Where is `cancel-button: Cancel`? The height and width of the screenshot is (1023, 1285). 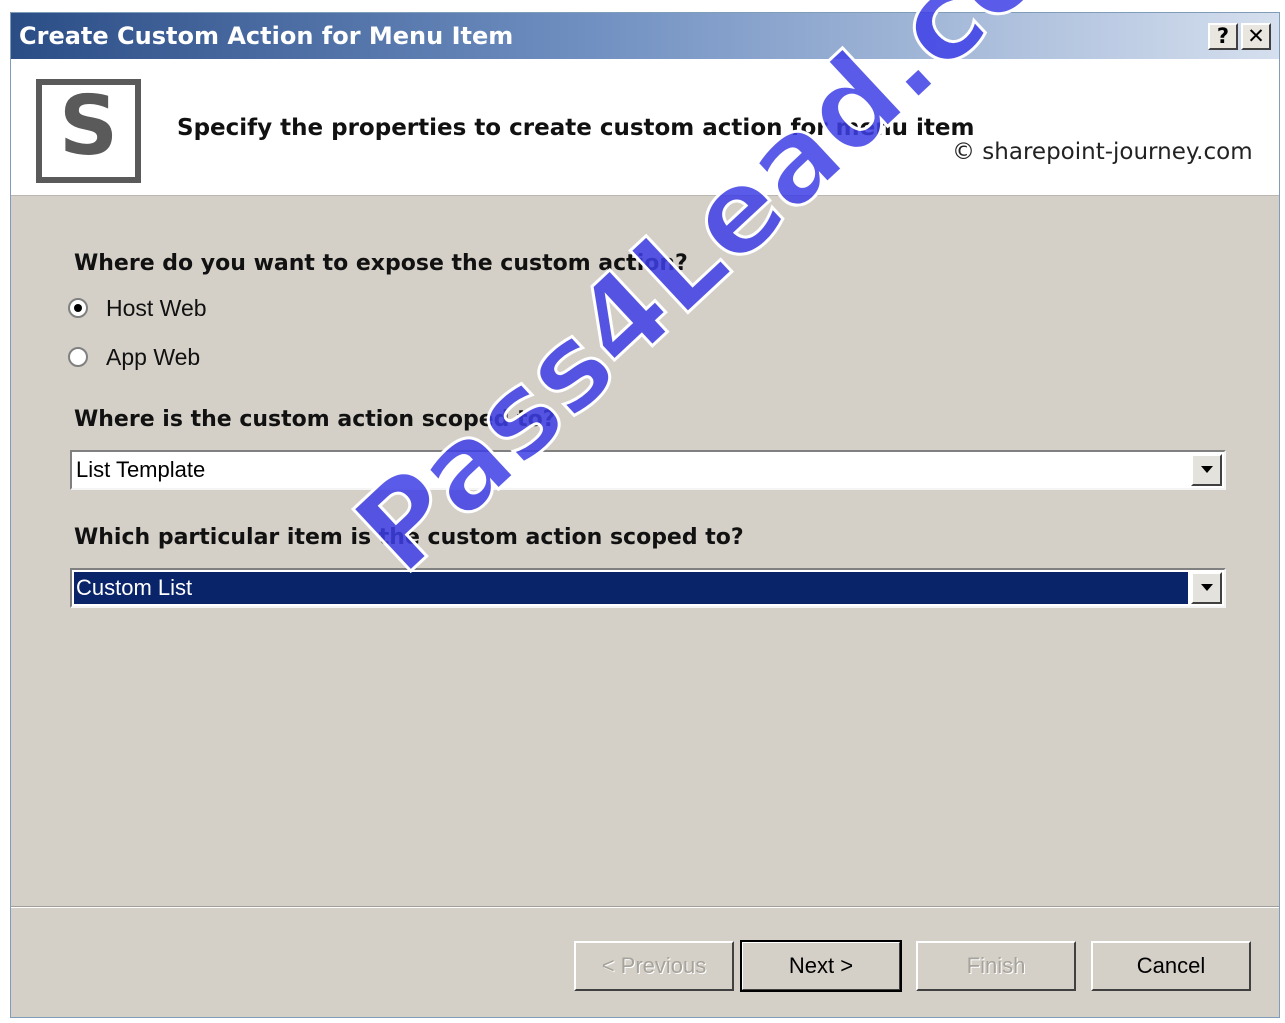 cancel-button: Cancel is located at coordinates (1171, 966).